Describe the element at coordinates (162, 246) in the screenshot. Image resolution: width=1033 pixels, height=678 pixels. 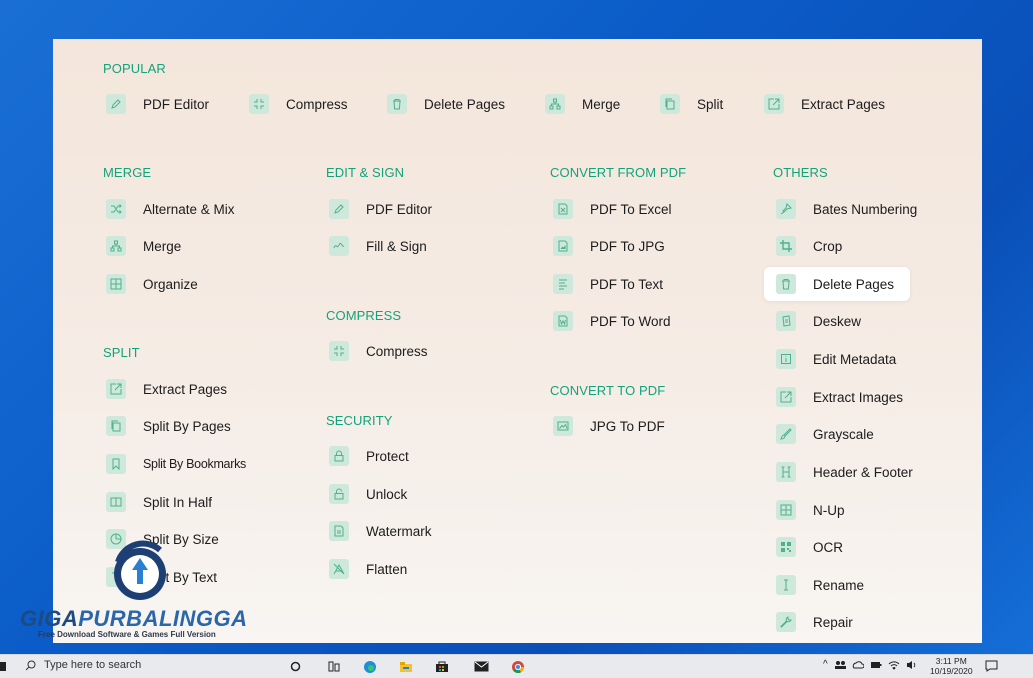
I see `tool-label: Merge` at that location.